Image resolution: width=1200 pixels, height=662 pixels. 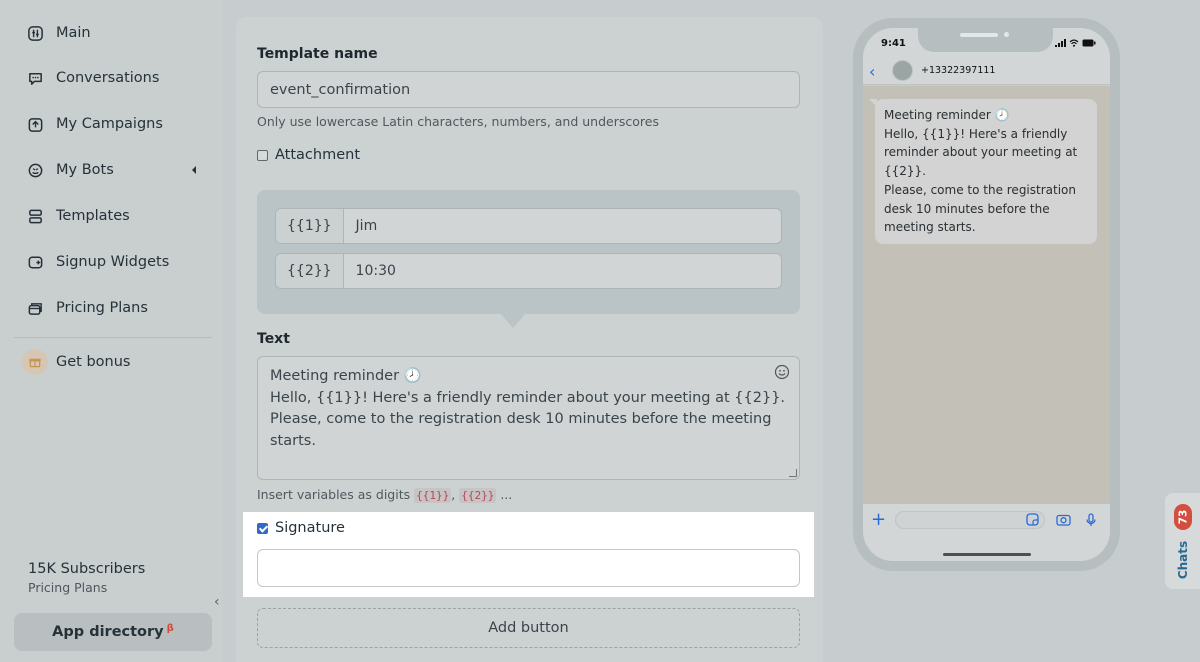 I want to click on sidebar-divider, so click(x=113, y=337).